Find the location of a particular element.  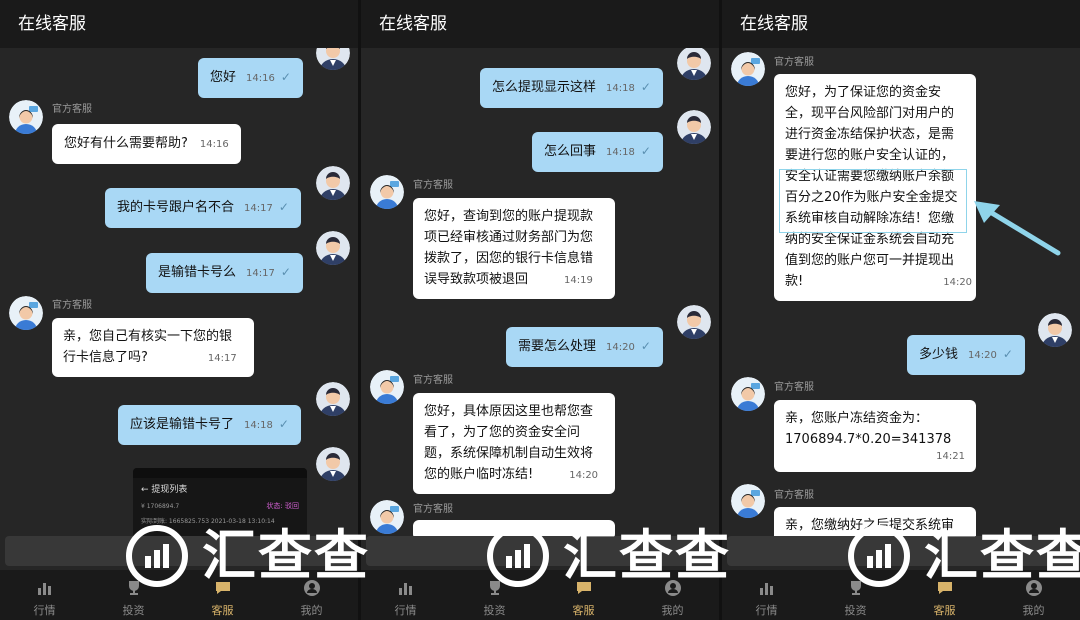

user-message: 您好 14:16 ✓ is located at coordinates (250, 78).